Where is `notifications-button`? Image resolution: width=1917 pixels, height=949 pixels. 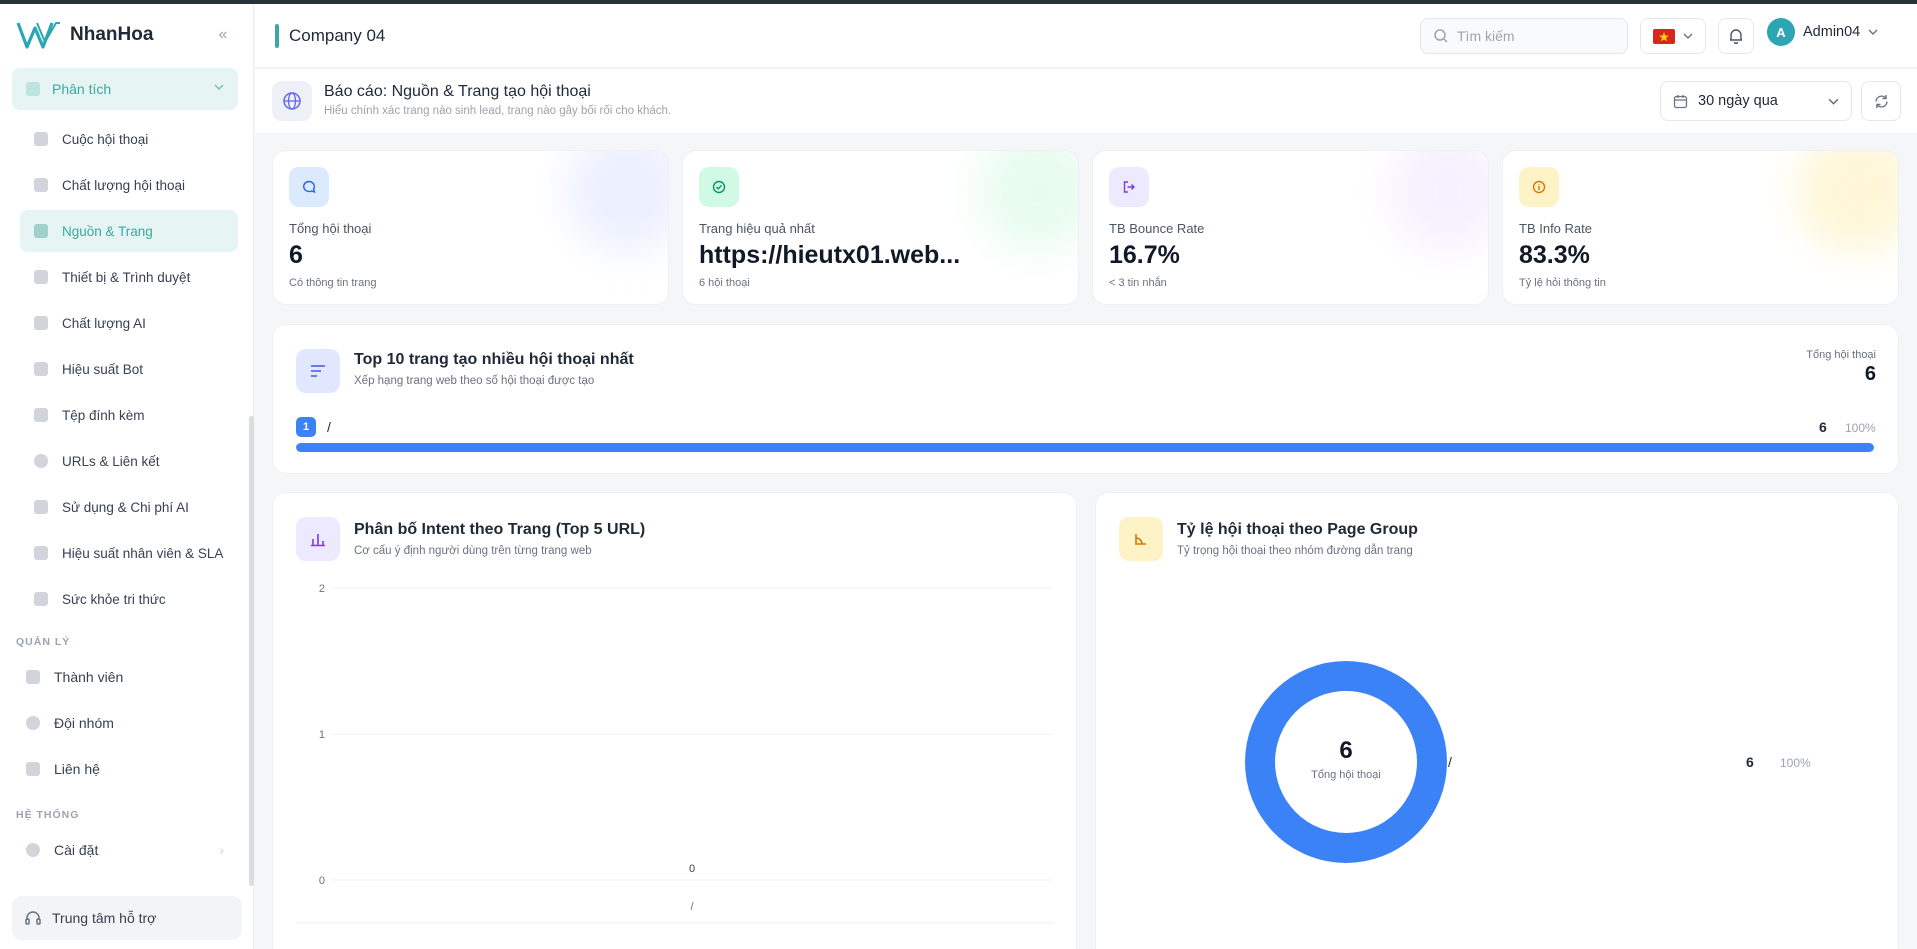 notifications-button is located at coordinates (1736, 36).